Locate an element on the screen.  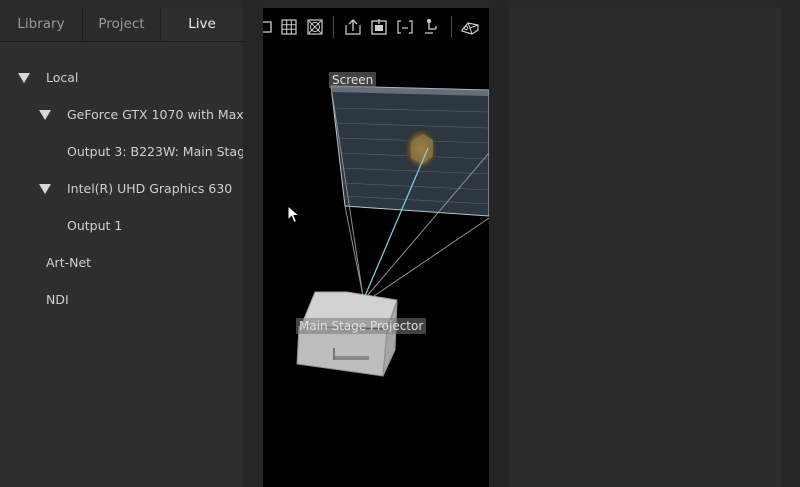
tab-live: Live is located at coordinates (202, 24).